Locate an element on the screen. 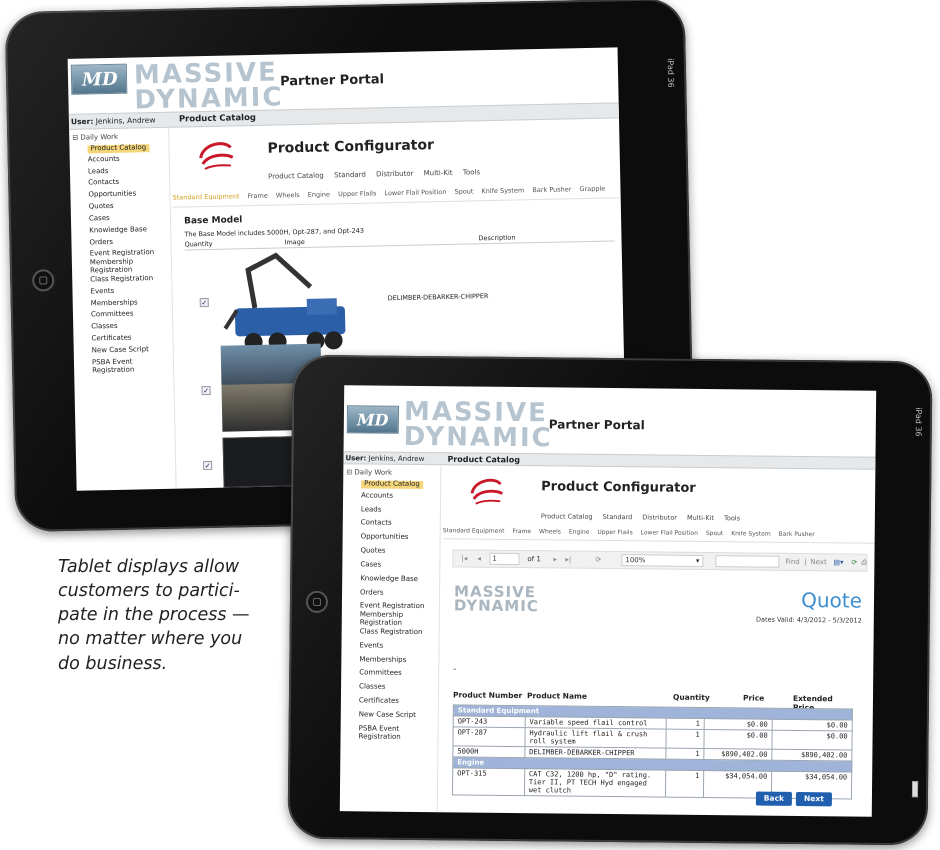 Image resolution: width=940 pixels, height=850 pixels. home-button is located at coordinates (317, 602).